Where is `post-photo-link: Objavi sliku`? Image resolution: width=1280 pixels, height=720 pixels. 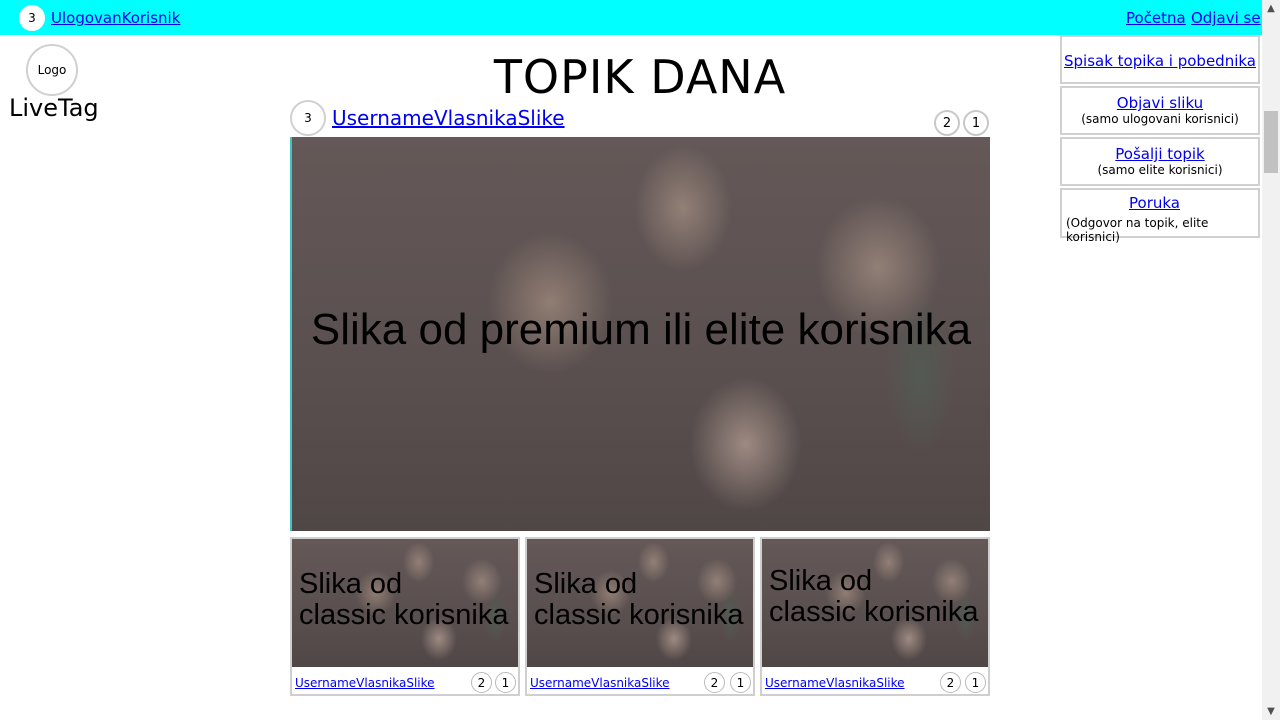
post-photo-link: Objavi sliku is located at coordinates (1160, 103).